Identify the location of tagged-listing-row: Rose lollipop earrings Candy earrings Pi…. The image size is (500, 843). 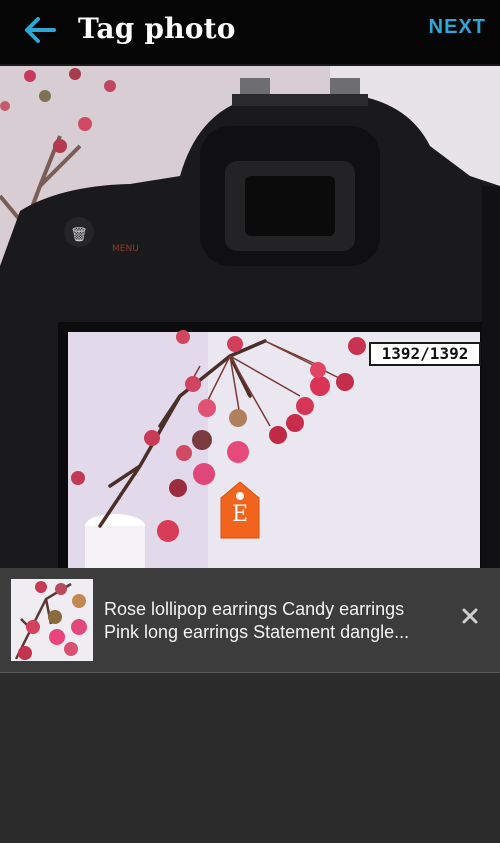
(250, 620).